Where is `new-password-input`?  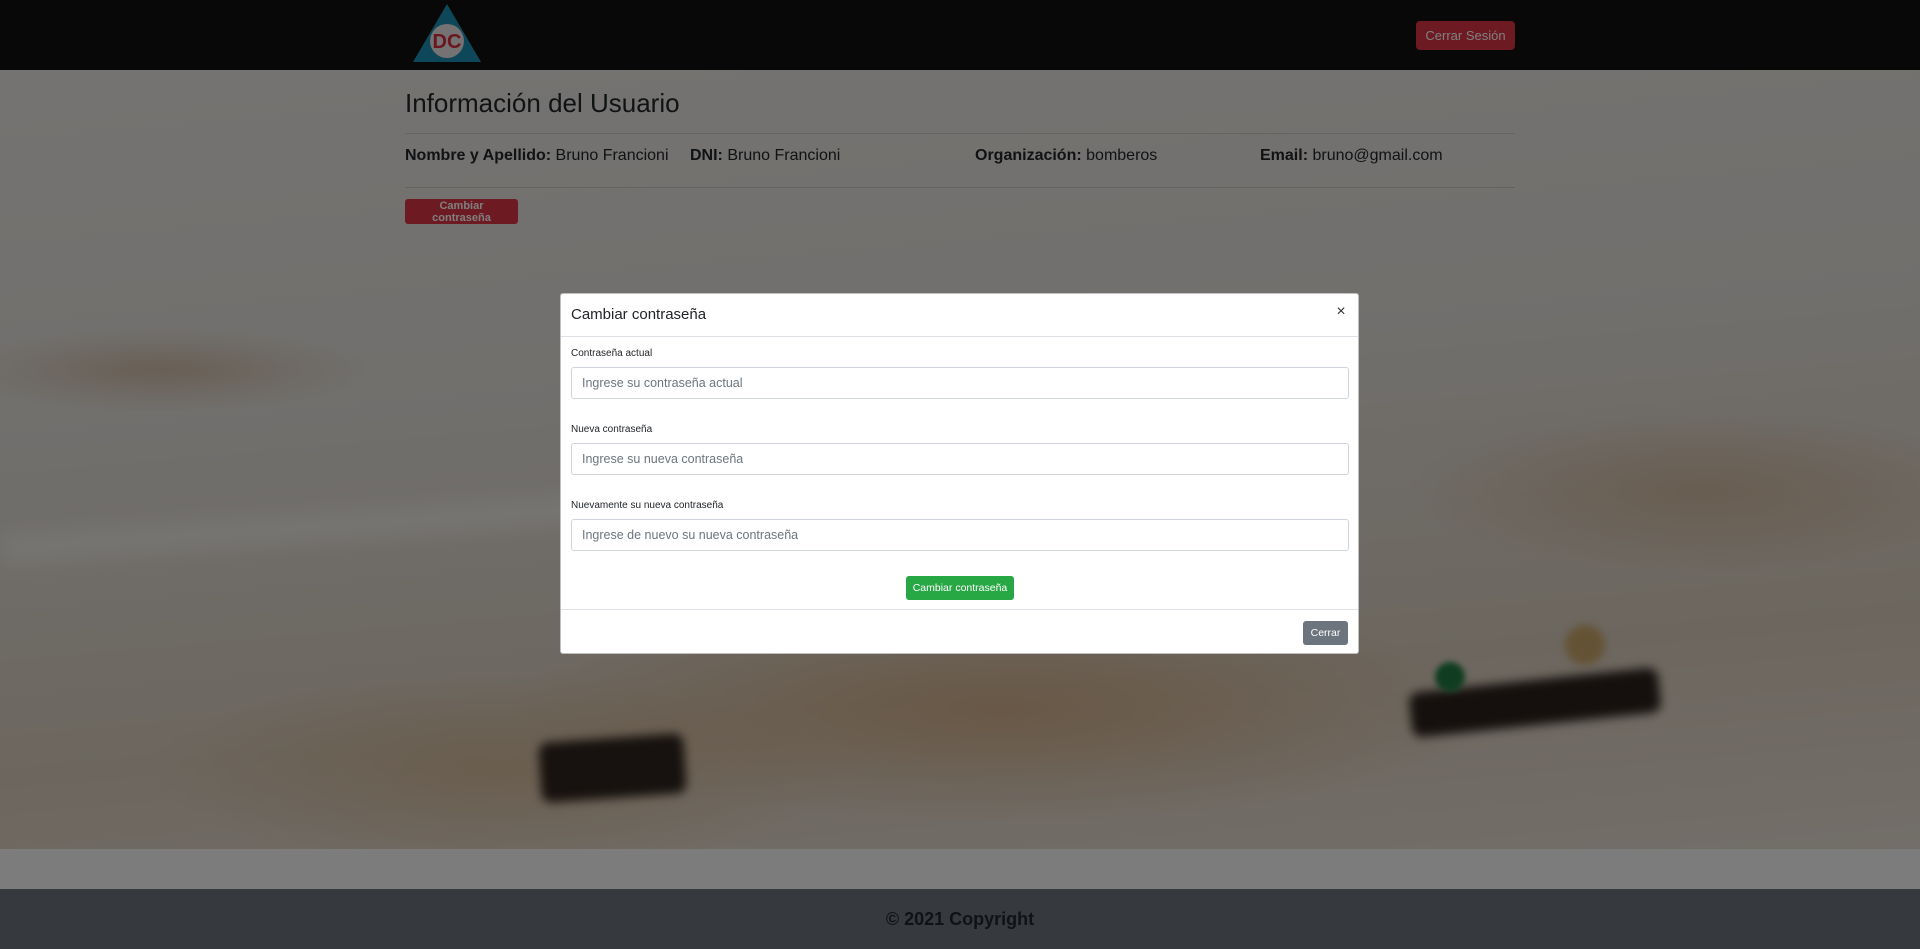
new-password-input is located at coordinates (960, 459).